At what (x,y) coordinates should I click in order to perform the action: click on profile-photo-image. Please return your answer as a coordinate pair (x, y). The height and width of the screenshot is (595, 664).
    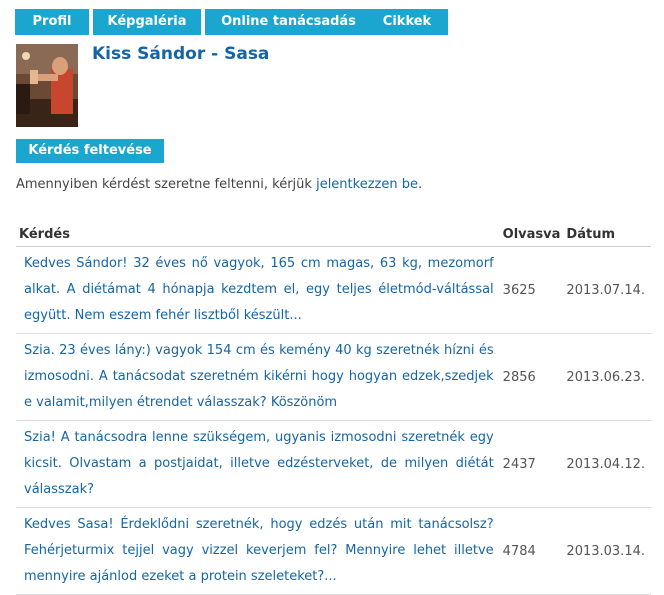
    Looking at the image, I should click on (47, 85).